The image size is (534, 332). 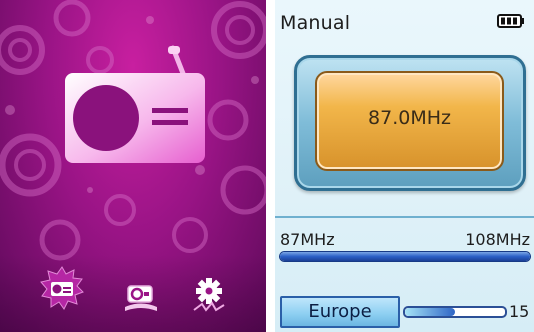 What do you see at coordinates (270, 166) in the screenshot?
I see `screen-divider` at bounding box center [270, 166].